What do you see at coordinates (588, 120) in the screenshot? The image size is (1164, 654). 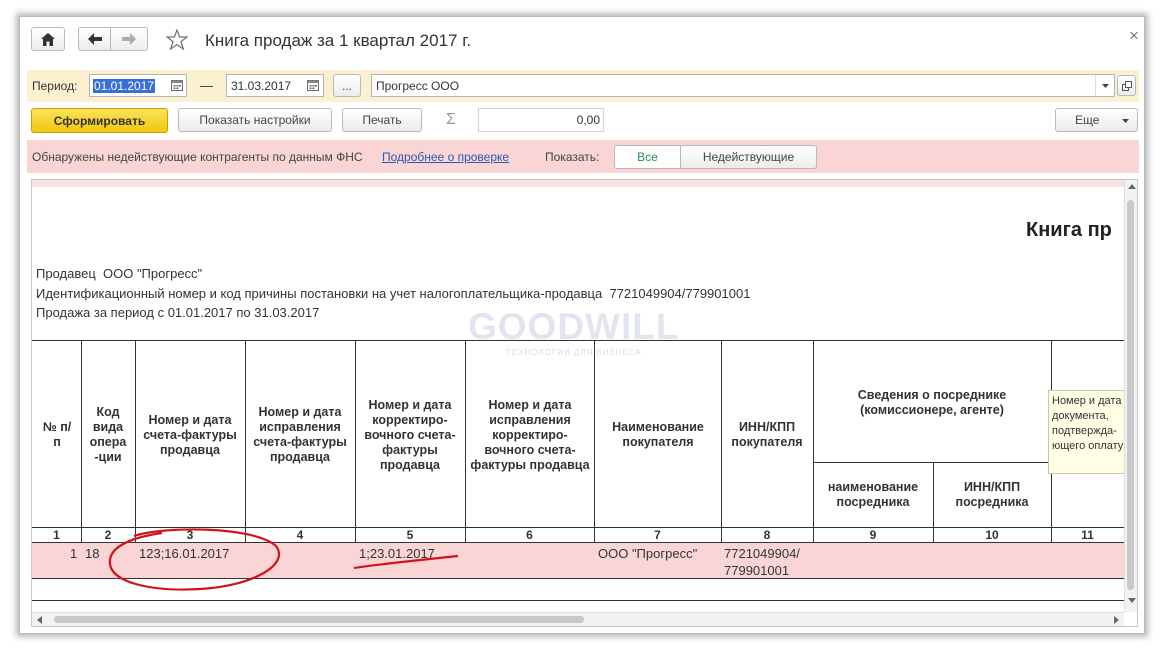 I see `sum-value: 0,00` at bounding box center [588, 120].